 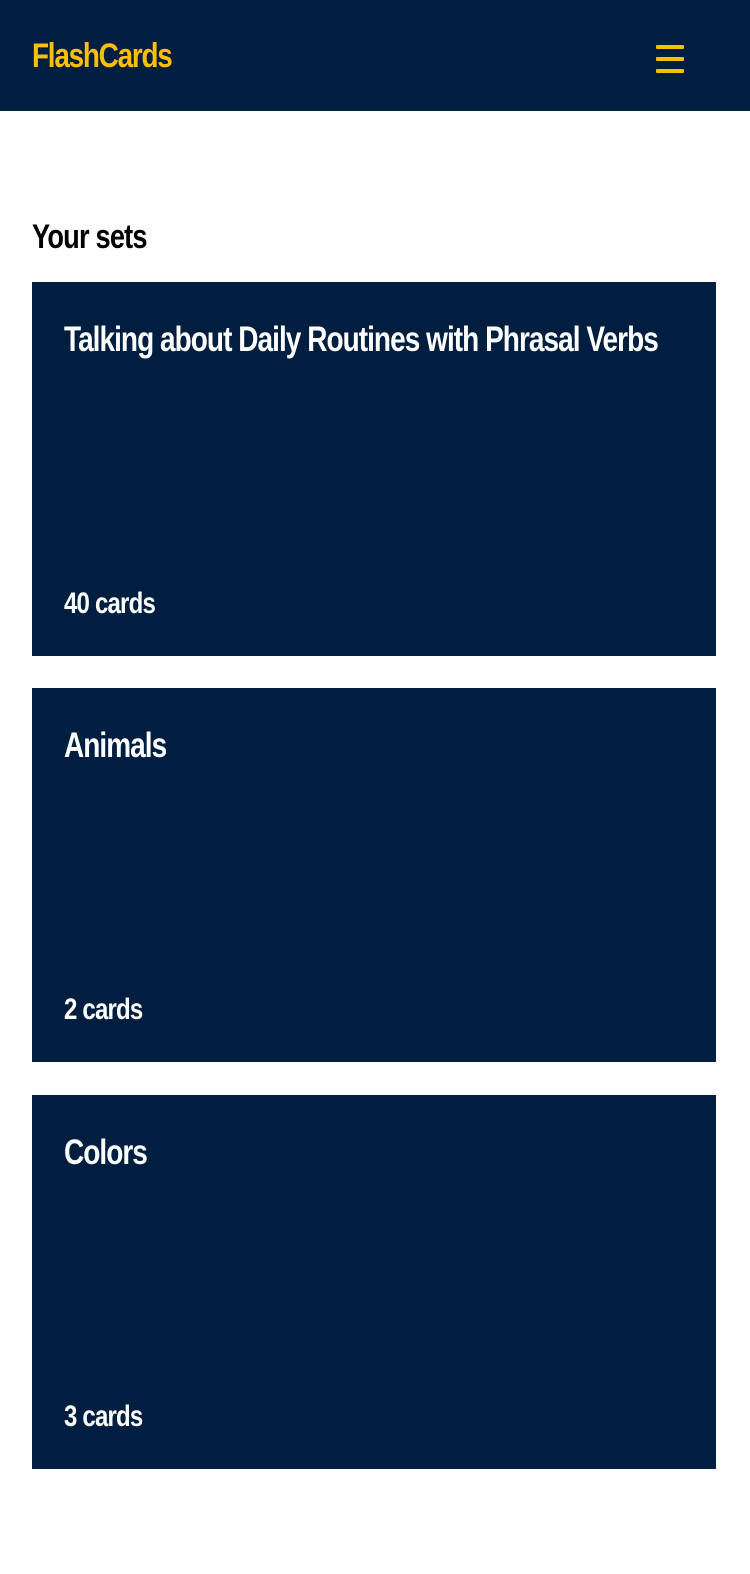 I want to click on set-card-count: 3 cards, so click(x=103, y=1416).